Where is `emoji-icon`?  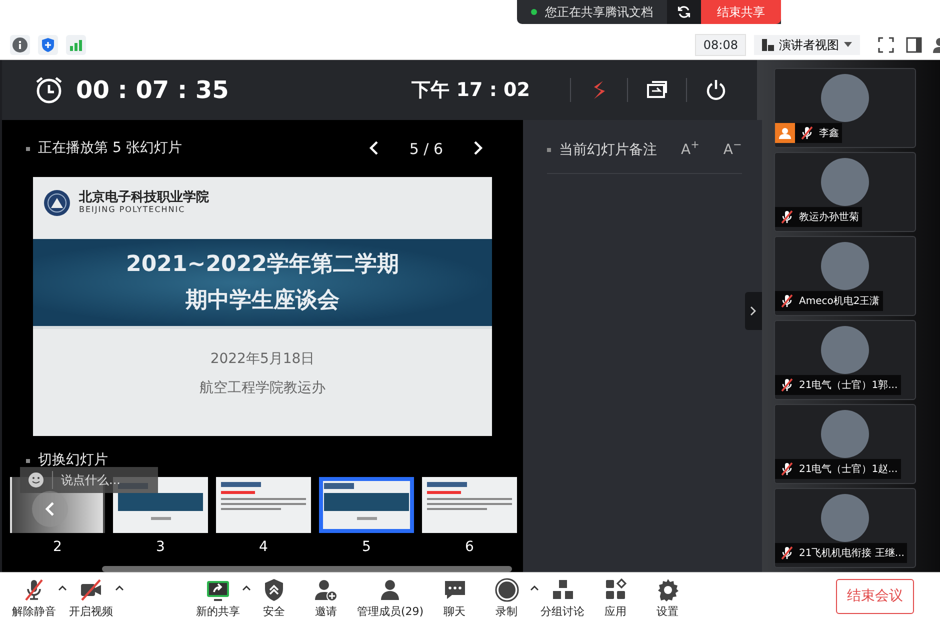 emoji-icon is located at coordinates (36, 480).